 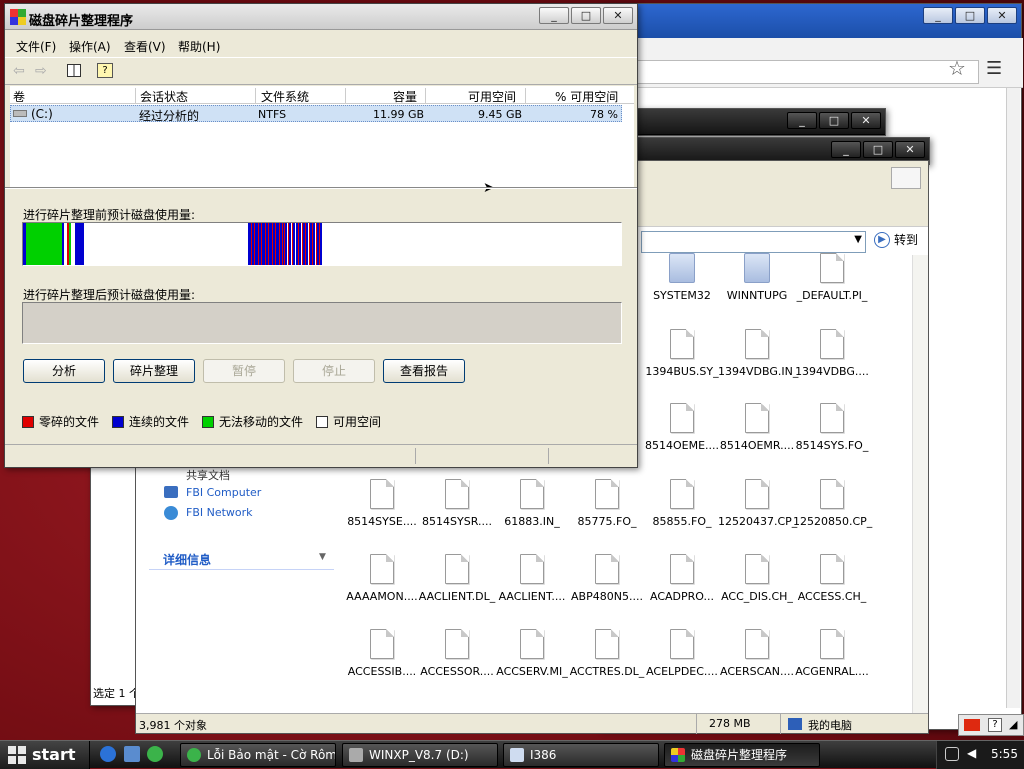 What do you see at coordinates (586, 96) in the screenshot?
I see `column-free-percent: % 可用空间` at bounding box center [586, 96].